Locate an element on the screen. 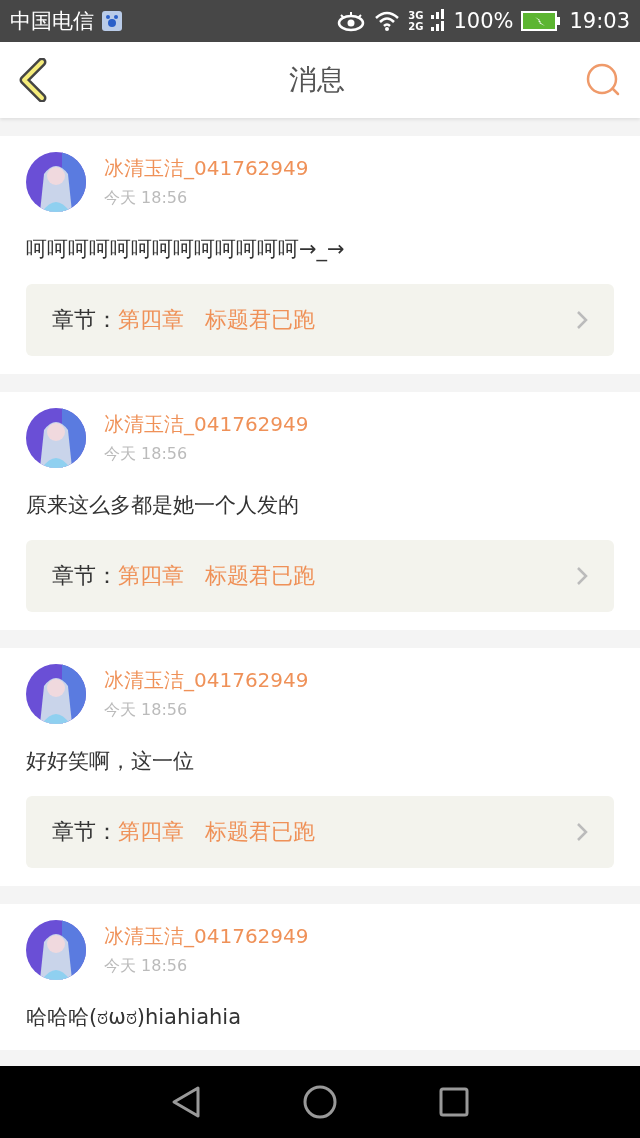 This screenshot has height=1138, width=640. wifi-icon is located at coordinates (387, 21).